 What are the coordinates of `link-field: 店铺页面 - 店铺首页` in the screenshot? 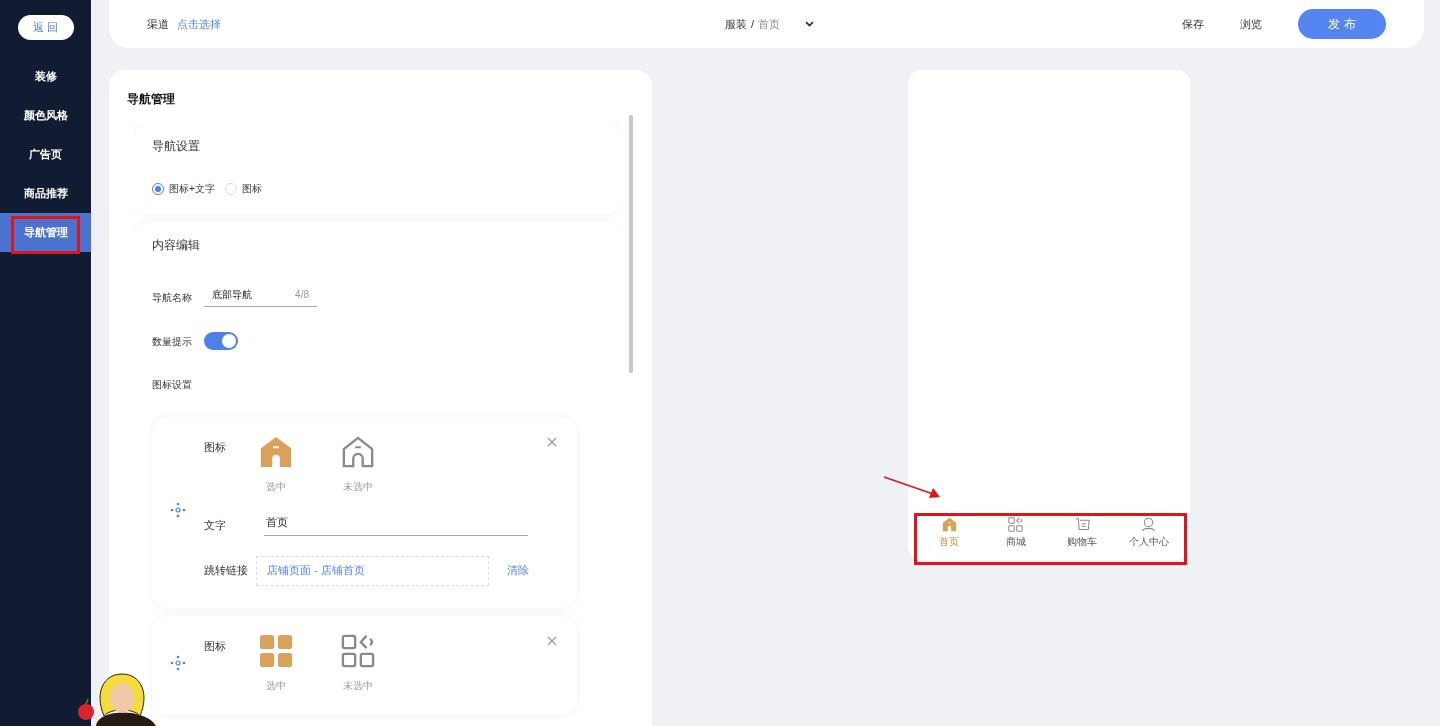 It's located at (372, 570).